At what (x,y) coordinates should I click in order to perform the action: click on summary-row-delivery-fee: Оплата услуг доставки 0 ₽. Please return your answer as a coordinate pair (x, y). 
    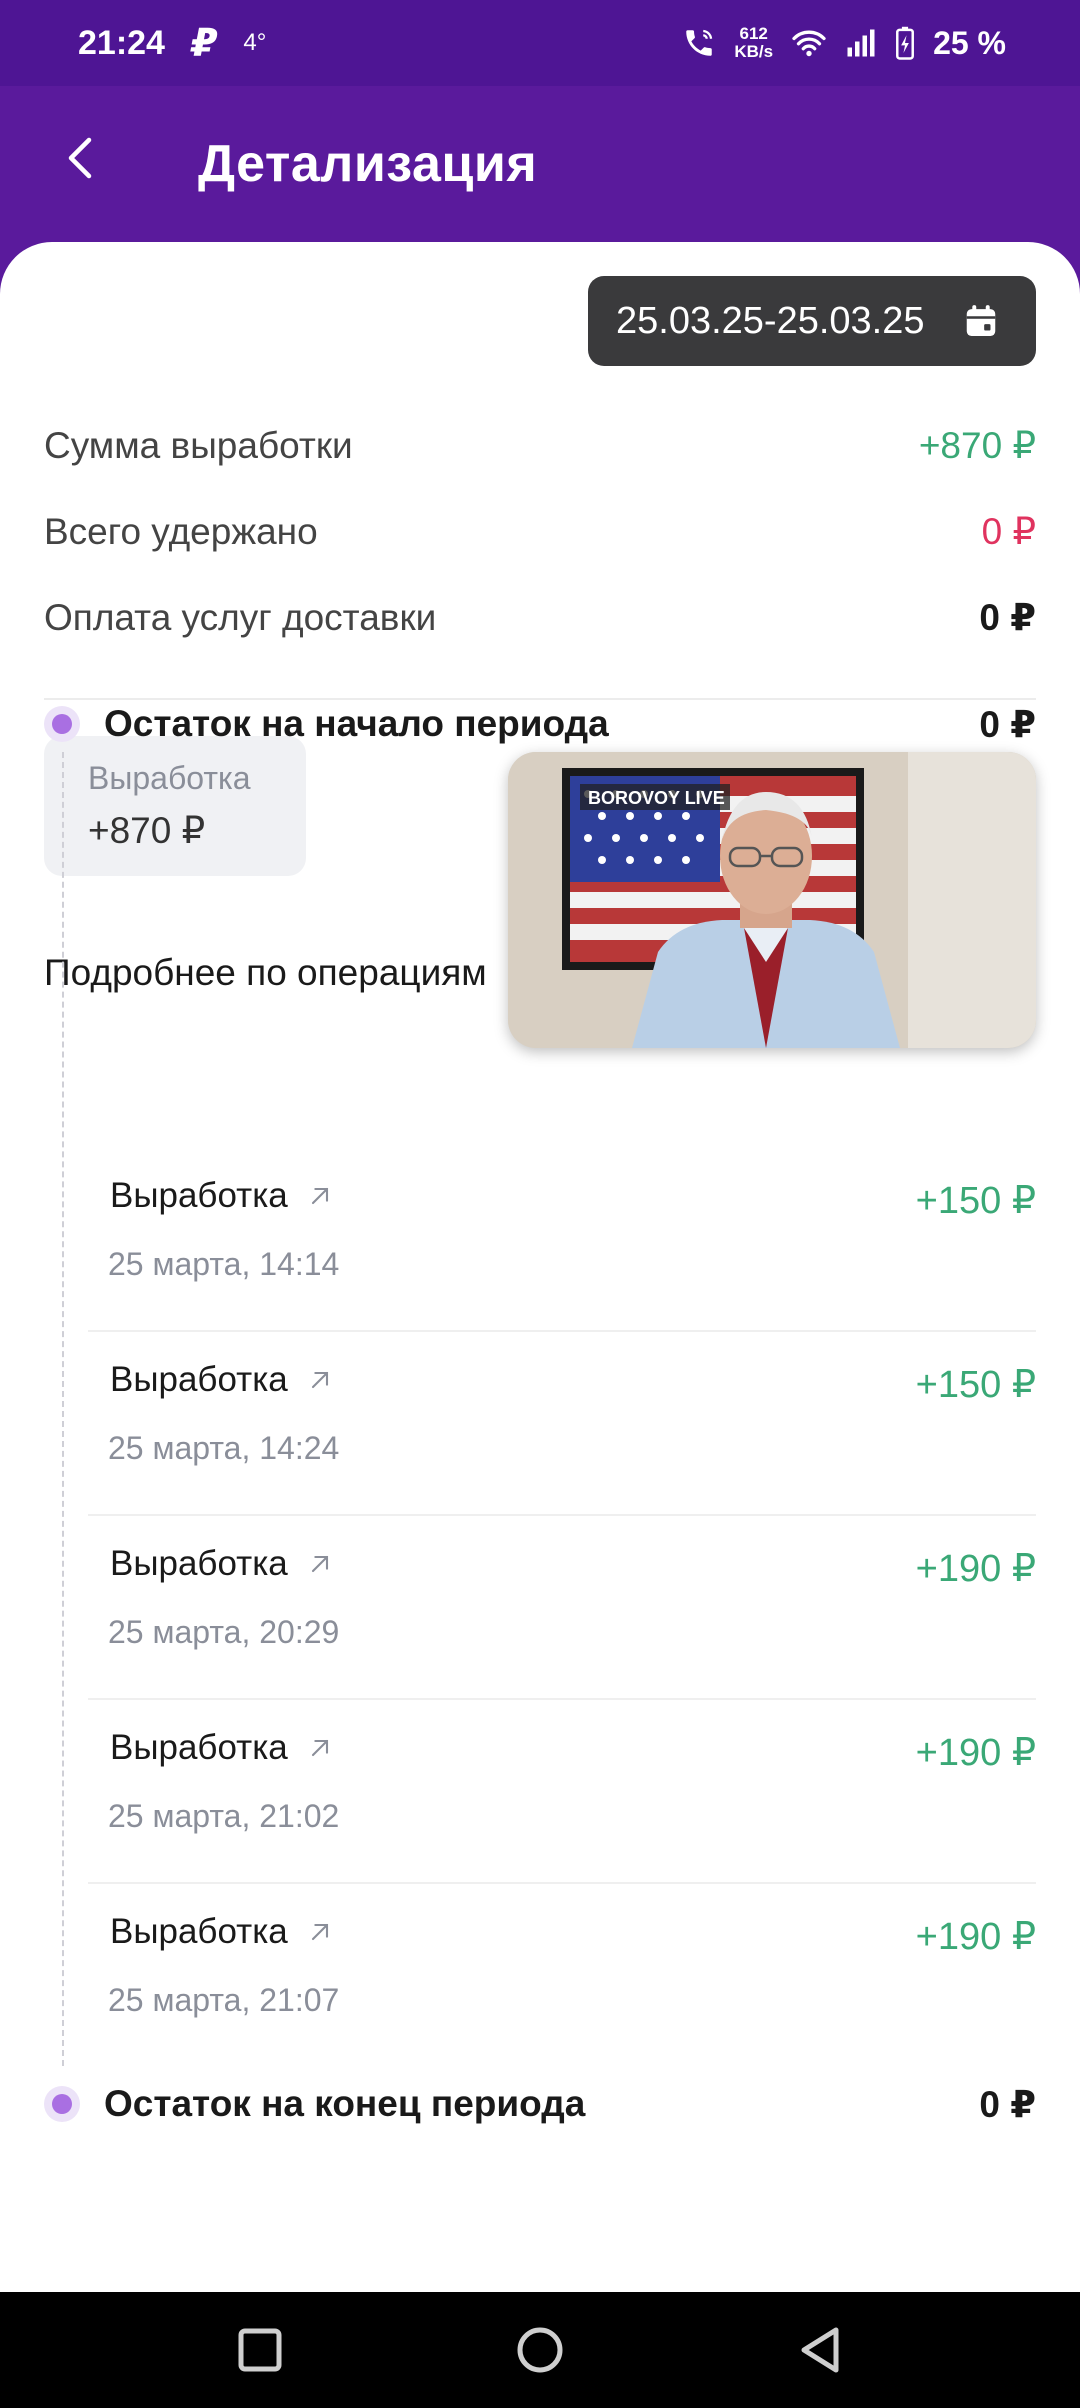
    Looking at the image, I should click on (540, 617).